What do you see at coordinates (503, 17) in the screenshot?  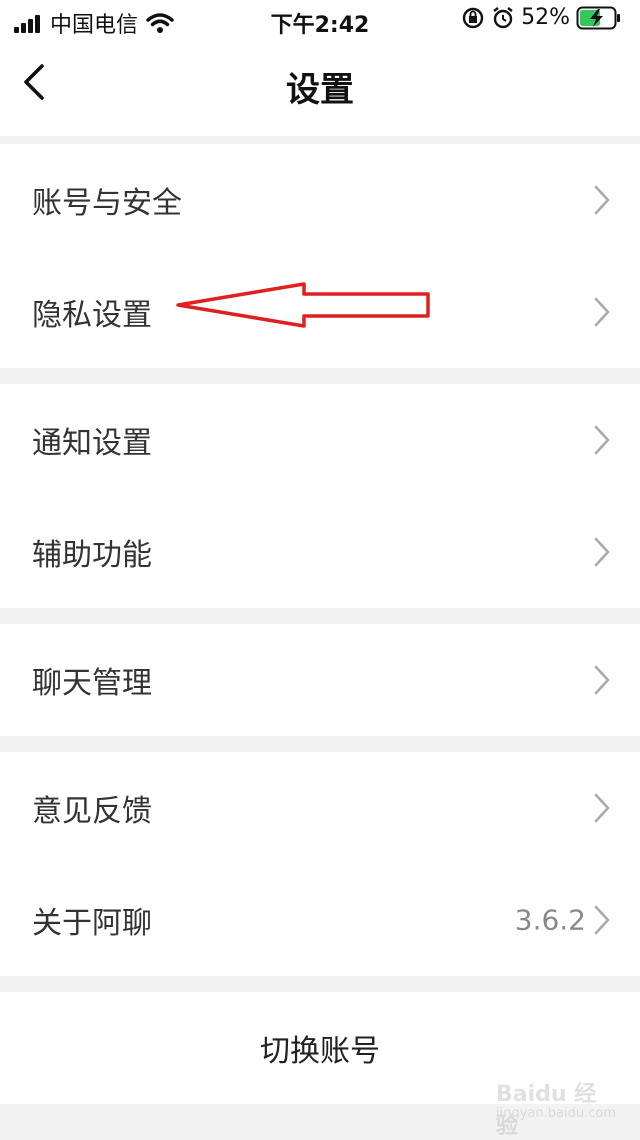 I see `alarm-icon` at bounding box center [503, 17].